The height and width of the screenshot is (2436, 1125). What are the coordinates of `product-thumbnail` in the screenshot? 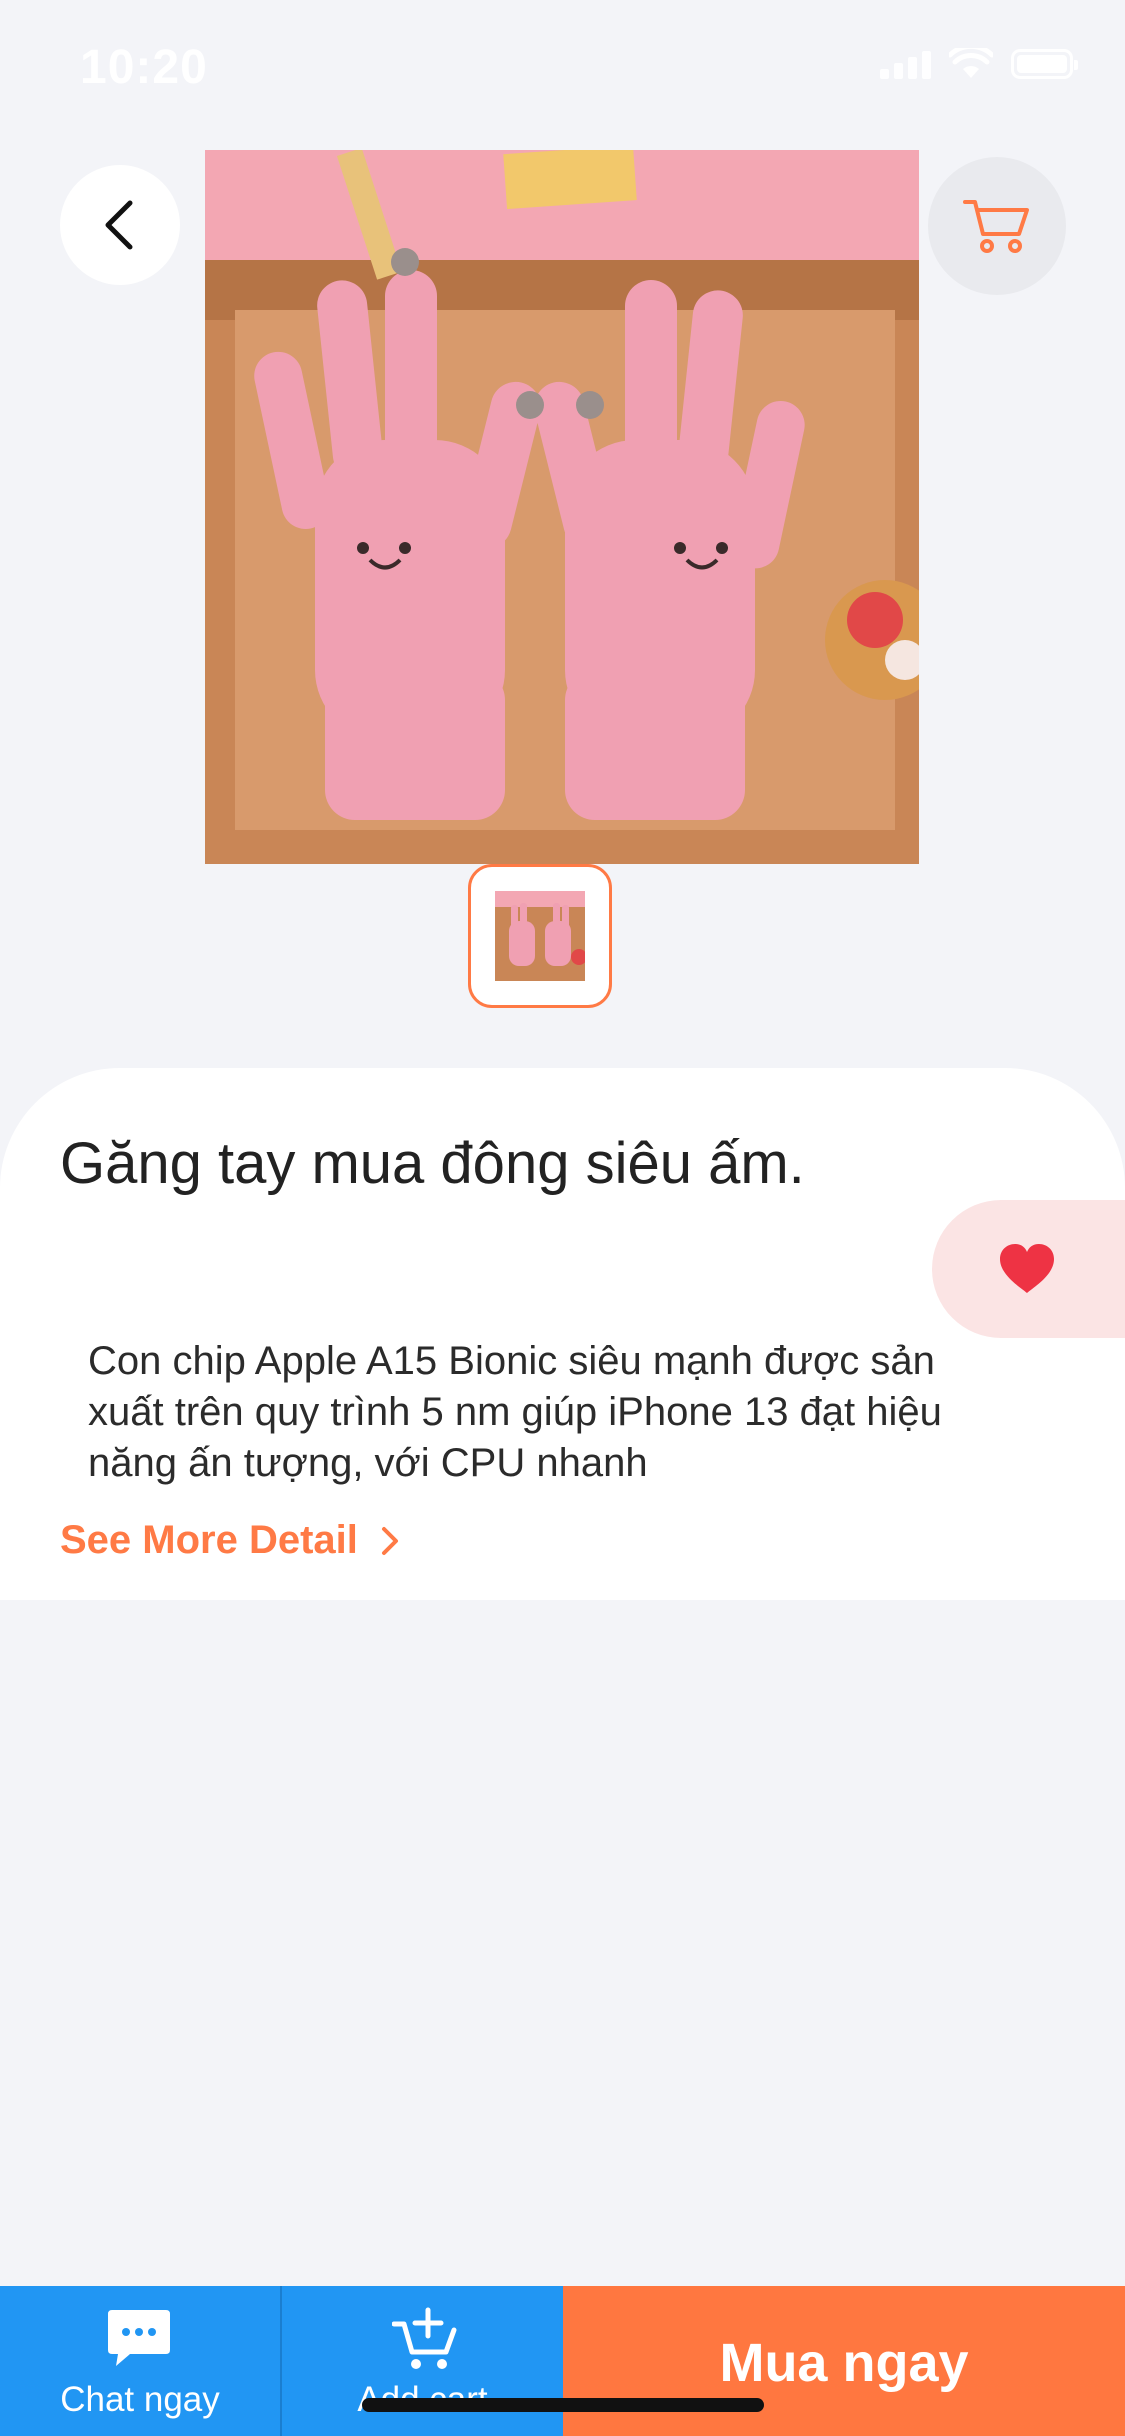 It's located at (540, 936).